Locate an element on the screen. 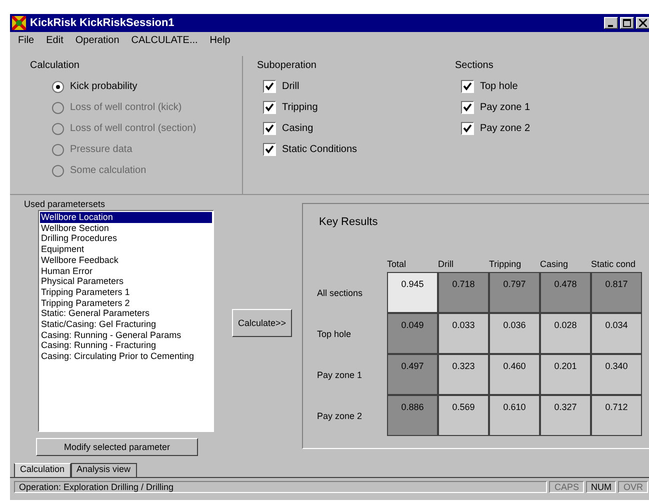 The image size is (649, 504). row-header: Pay zone 1 is located at coordinates (340, 375).